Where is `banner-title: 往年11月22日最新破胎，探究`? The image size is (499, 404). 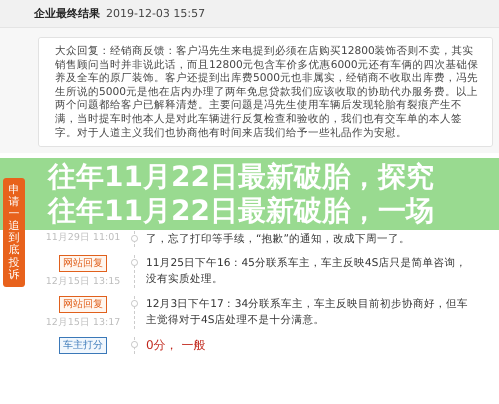
banner-title: 往年11月22日最新破胎，探究 is located at coordinates (241, 177).